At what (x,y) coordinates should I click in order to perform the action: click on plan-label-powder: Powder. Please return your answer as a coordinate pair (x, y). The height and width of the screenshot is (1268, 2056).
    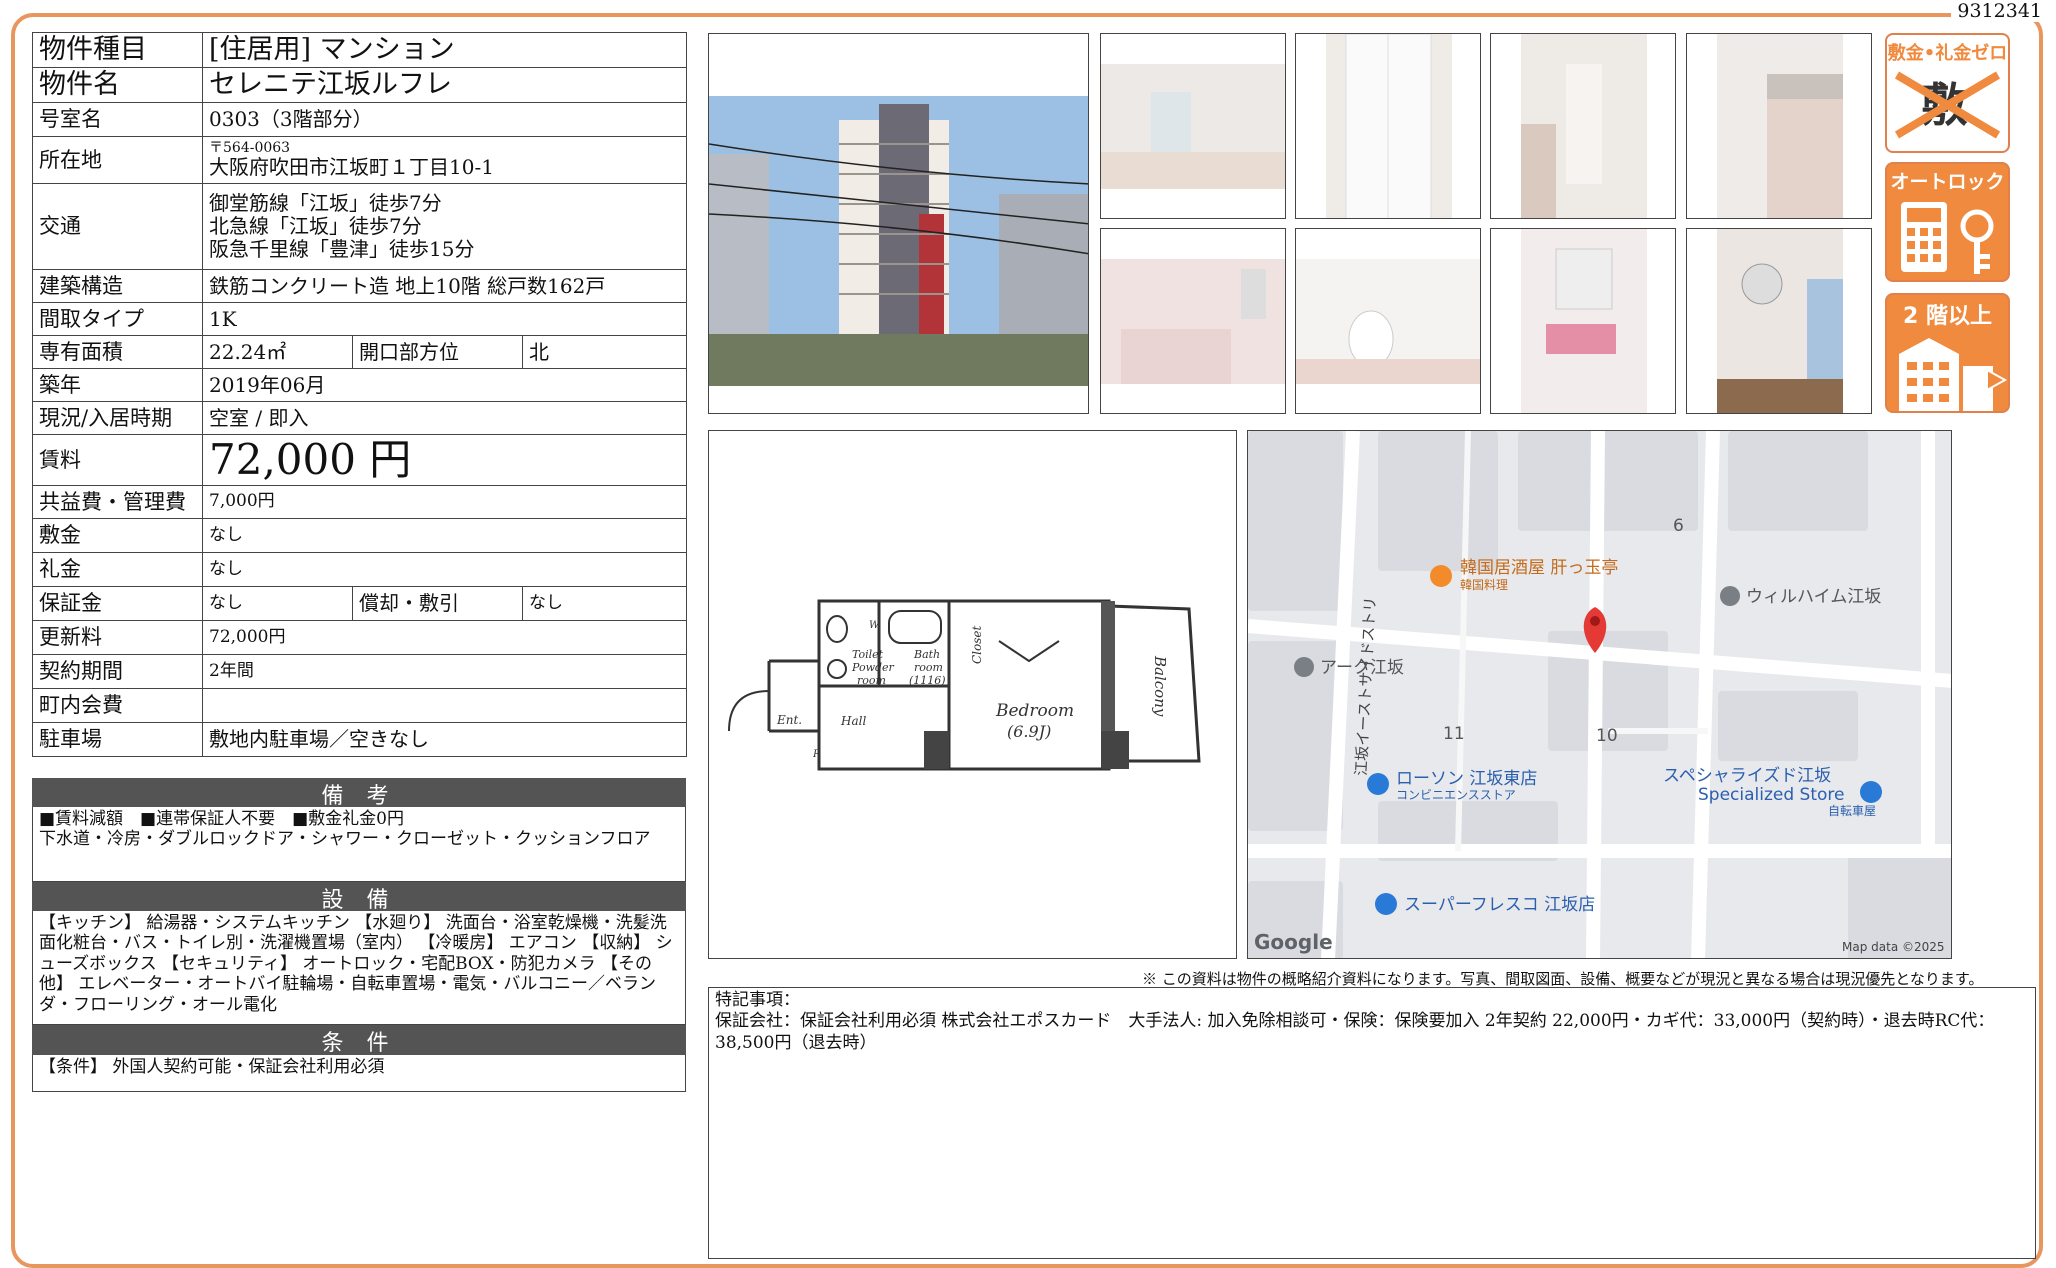
    Looking at the image, I should click on (873, 667).